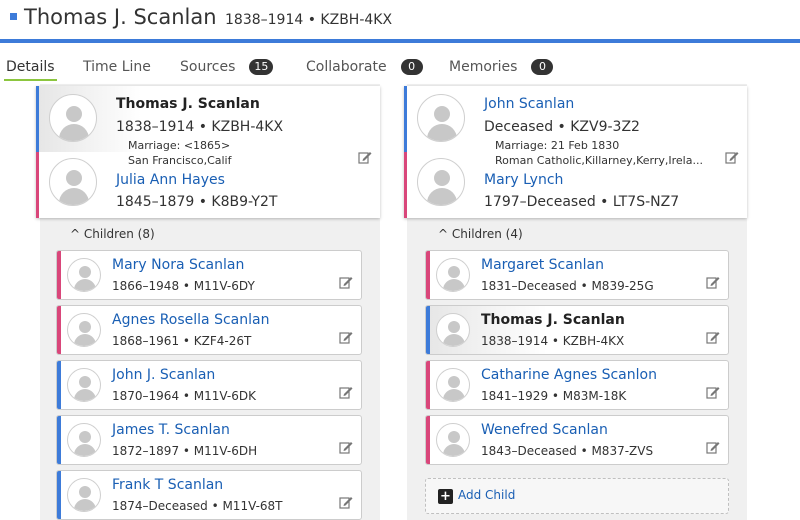  Describe the element at coordinates (167, 485) in the screenshot. I see `child-name: Frank T Scanlan` at that location.